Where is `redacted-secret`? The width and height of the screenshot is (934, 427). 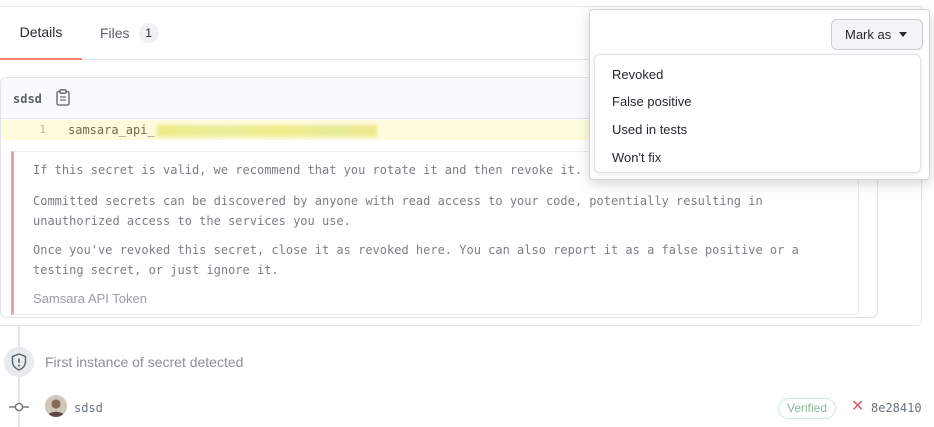
redacted-secret is located at coordinates (266, 130).